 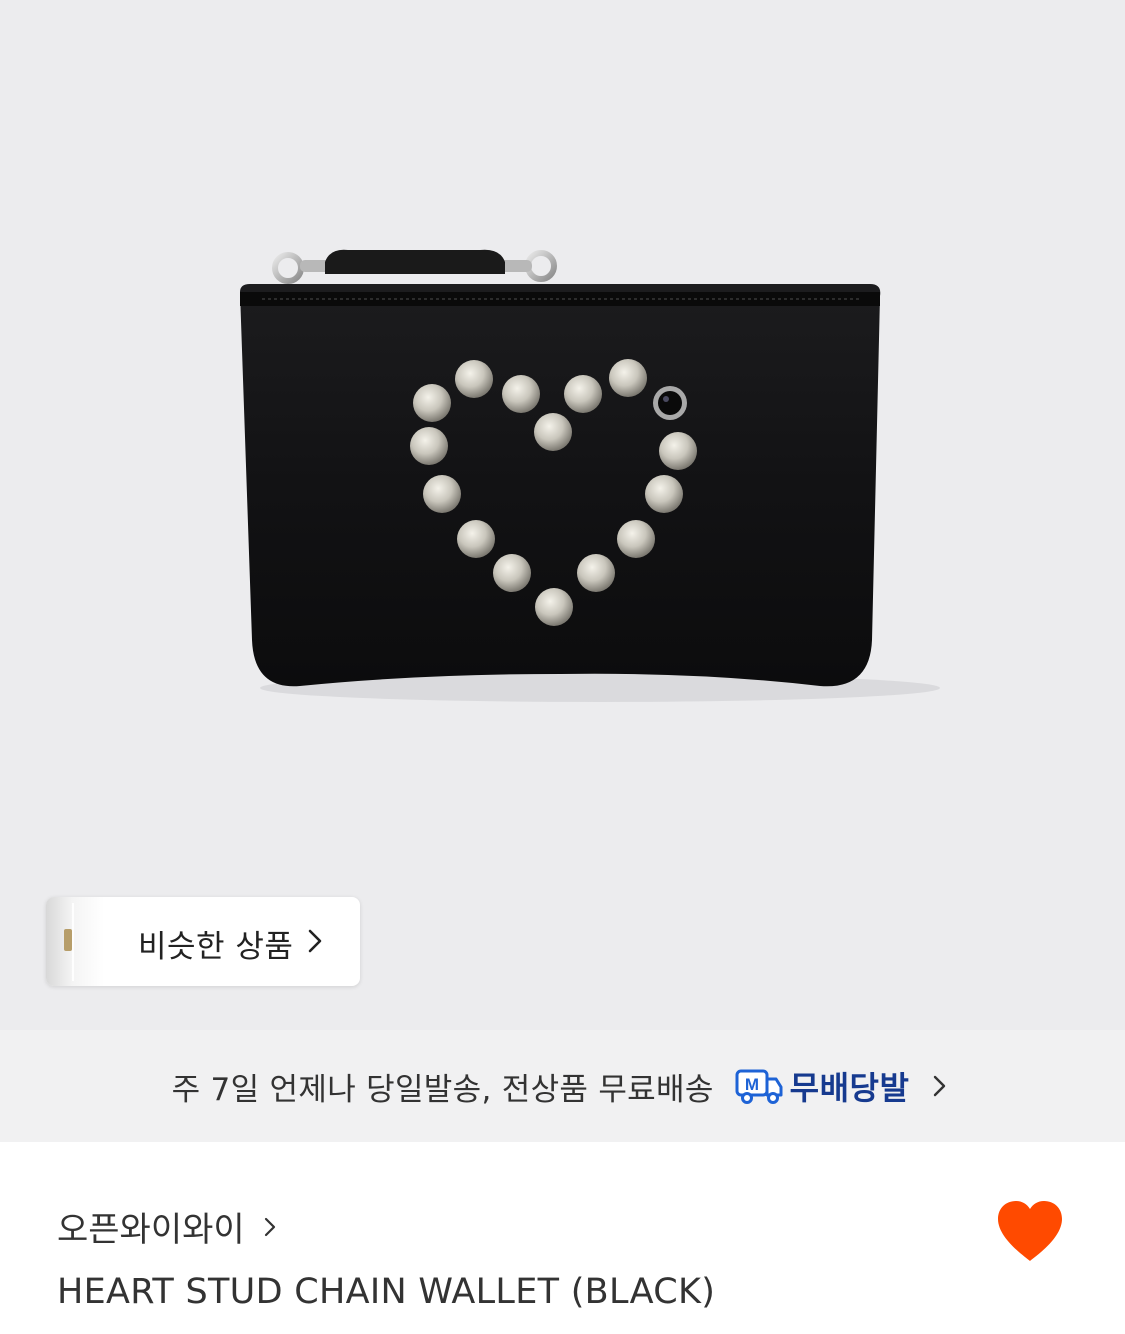 What do you see at coordinates (386, 1292) in the screenshot?
I see `product-title: HEART STUD CHAIN WALLET (BLACK)` at bounding box center [386, 1292].